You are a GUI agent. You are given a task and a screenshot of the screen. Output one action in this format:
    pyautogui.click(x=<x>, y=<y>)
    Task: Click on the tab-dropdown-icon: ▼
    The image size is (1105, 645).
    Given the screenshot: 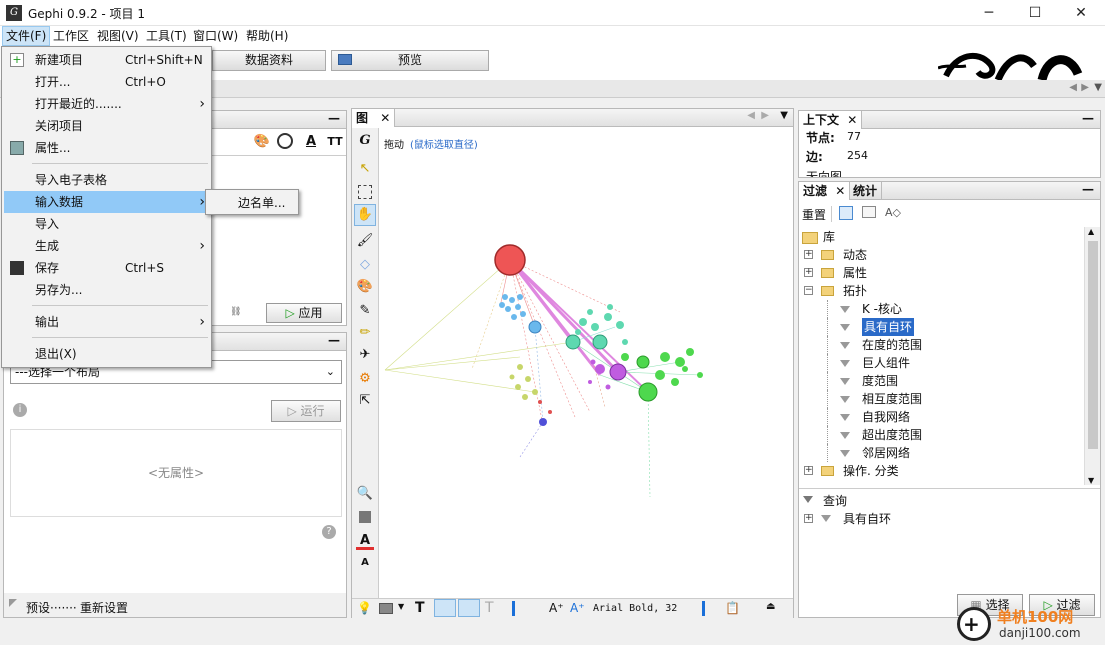 What is the action you would take?
    pyautogui.click(x=784, y=115)
    